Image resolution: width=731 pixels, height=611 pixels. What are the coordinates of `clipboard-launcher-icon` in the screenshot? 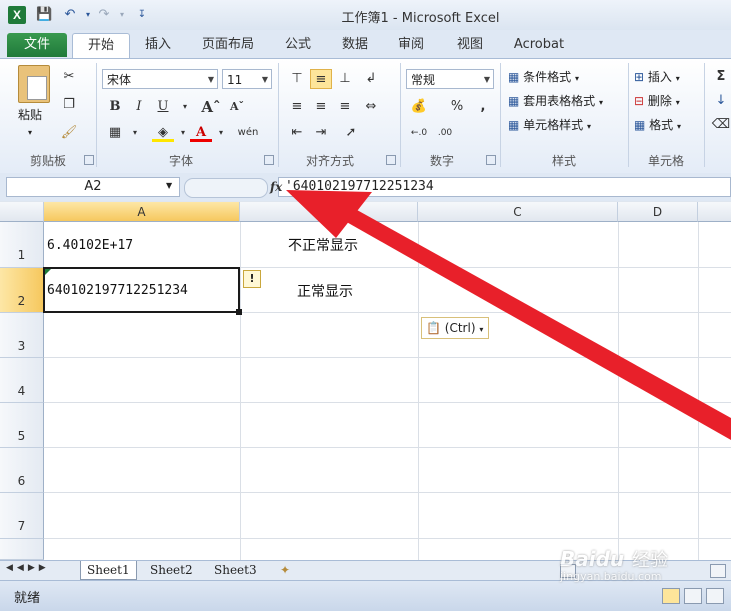 It's located at (89, 160).